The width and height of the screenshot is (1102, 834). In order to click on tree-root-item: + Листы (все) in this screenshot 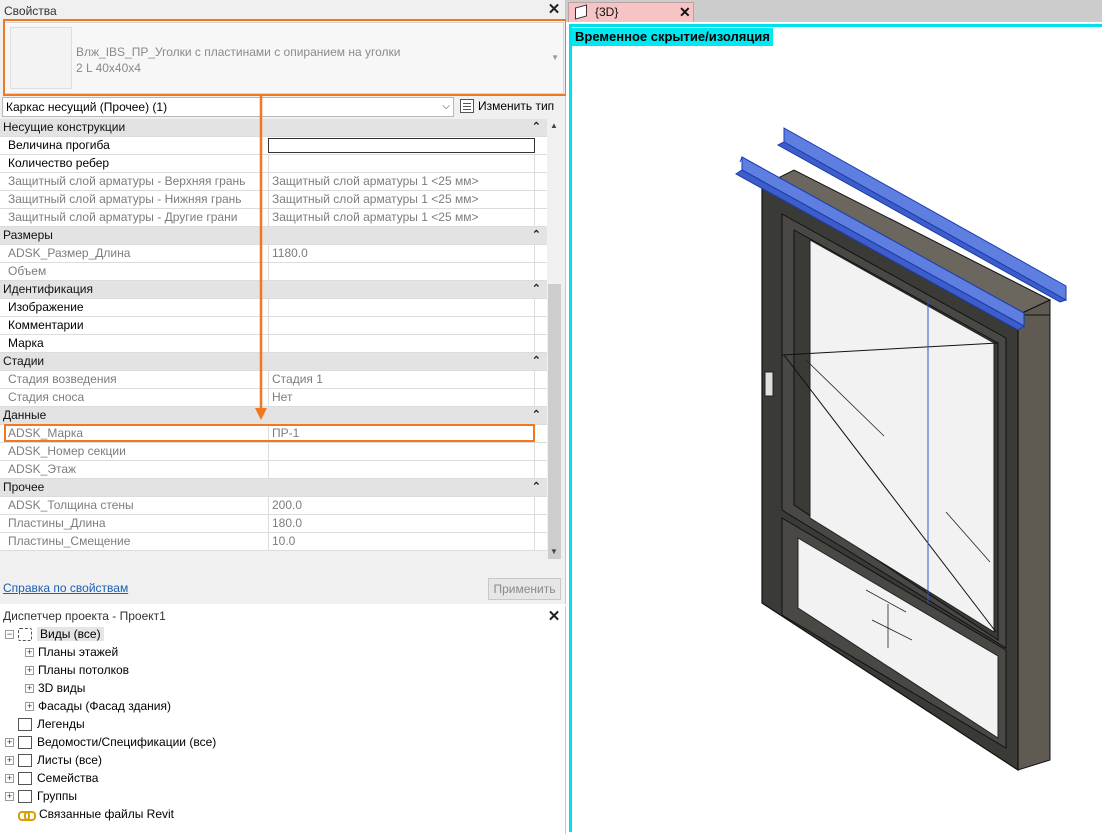, I will do `click(53, 760)`.